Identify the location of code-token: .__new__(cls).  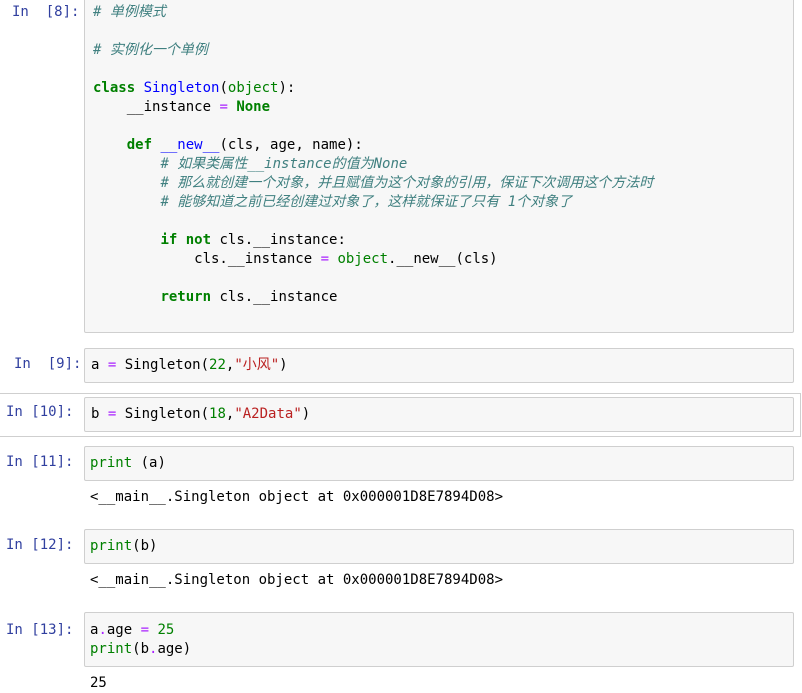
(443, 259).